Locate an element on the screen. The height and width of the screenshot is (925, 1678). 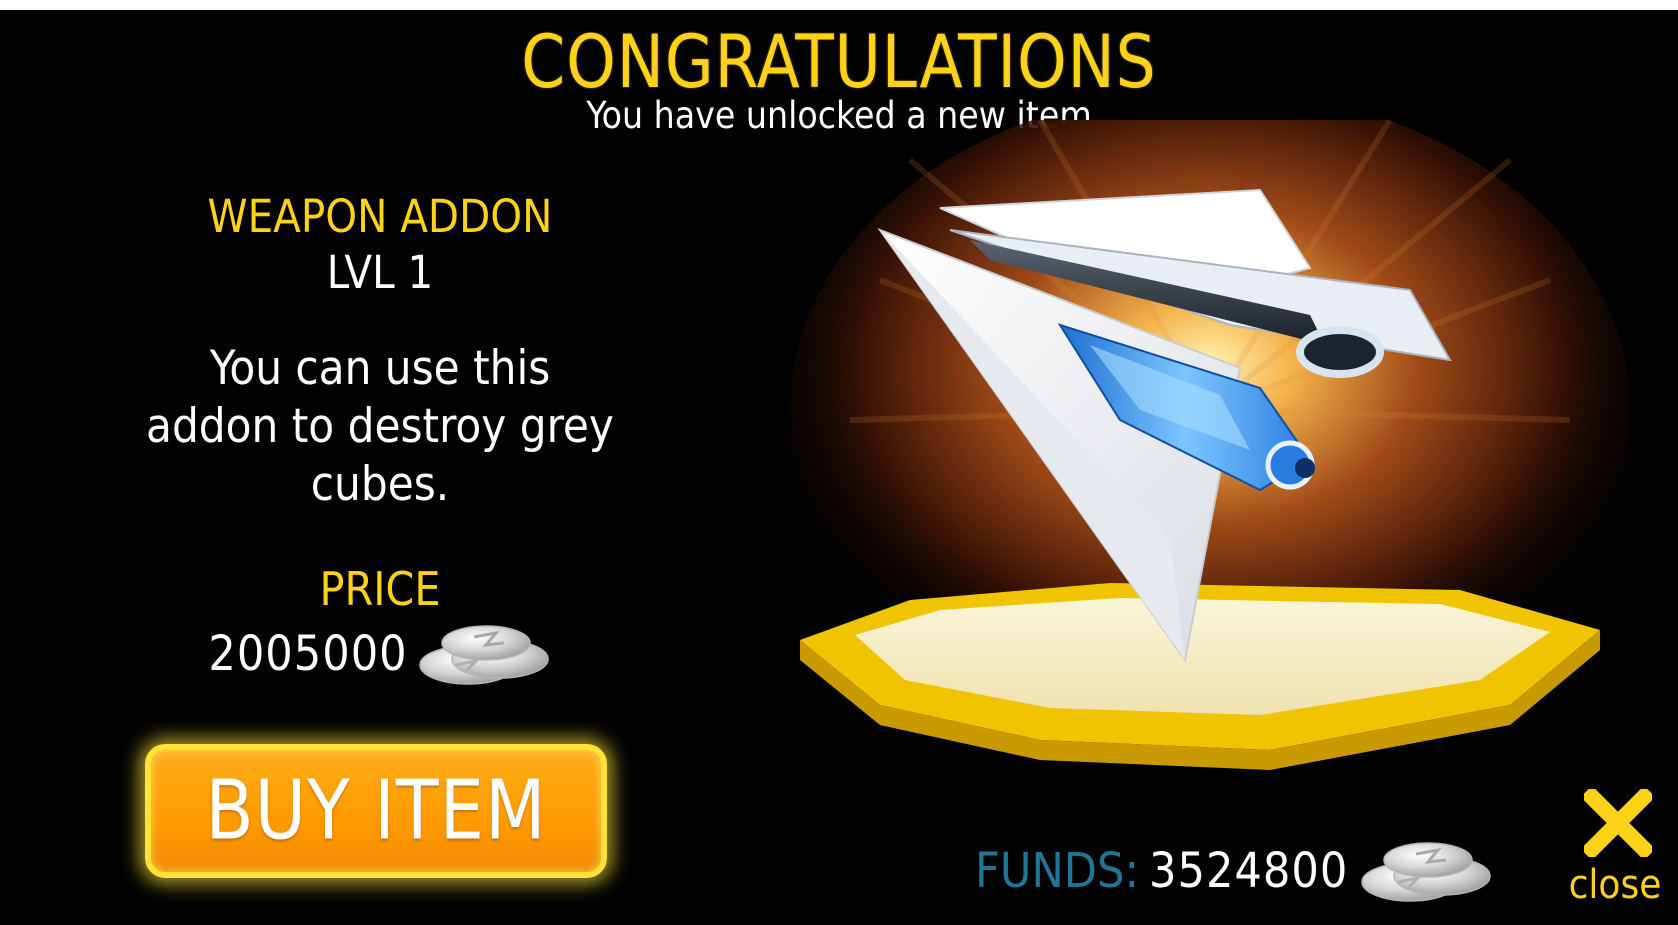
close-x-icon is located at coordinates (1618, 823).